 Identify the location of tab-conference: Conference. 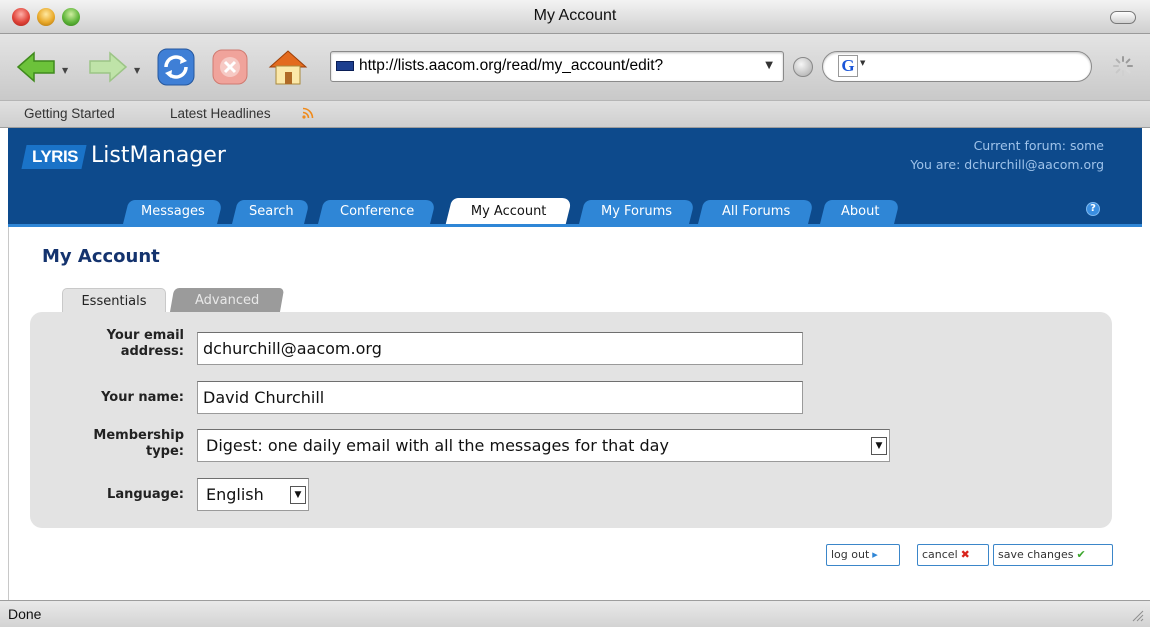
(377, 212).